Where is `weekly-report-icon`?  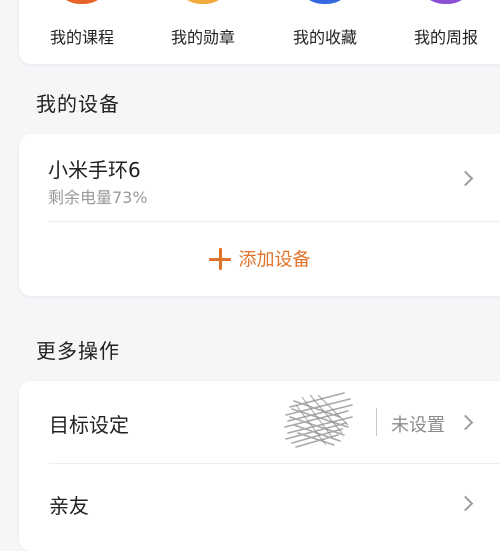
weekly-report-icon is located at coordinates (446, 2).